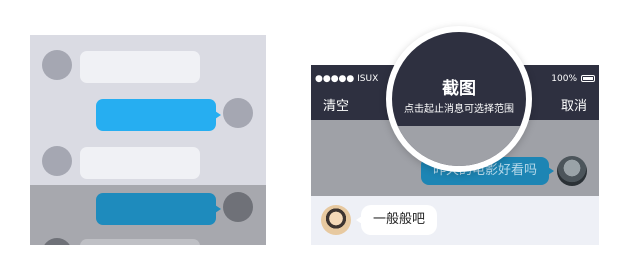  Describe the element at coordinates (588, 78) in the screenshot. I see `battery-icon` at that location.